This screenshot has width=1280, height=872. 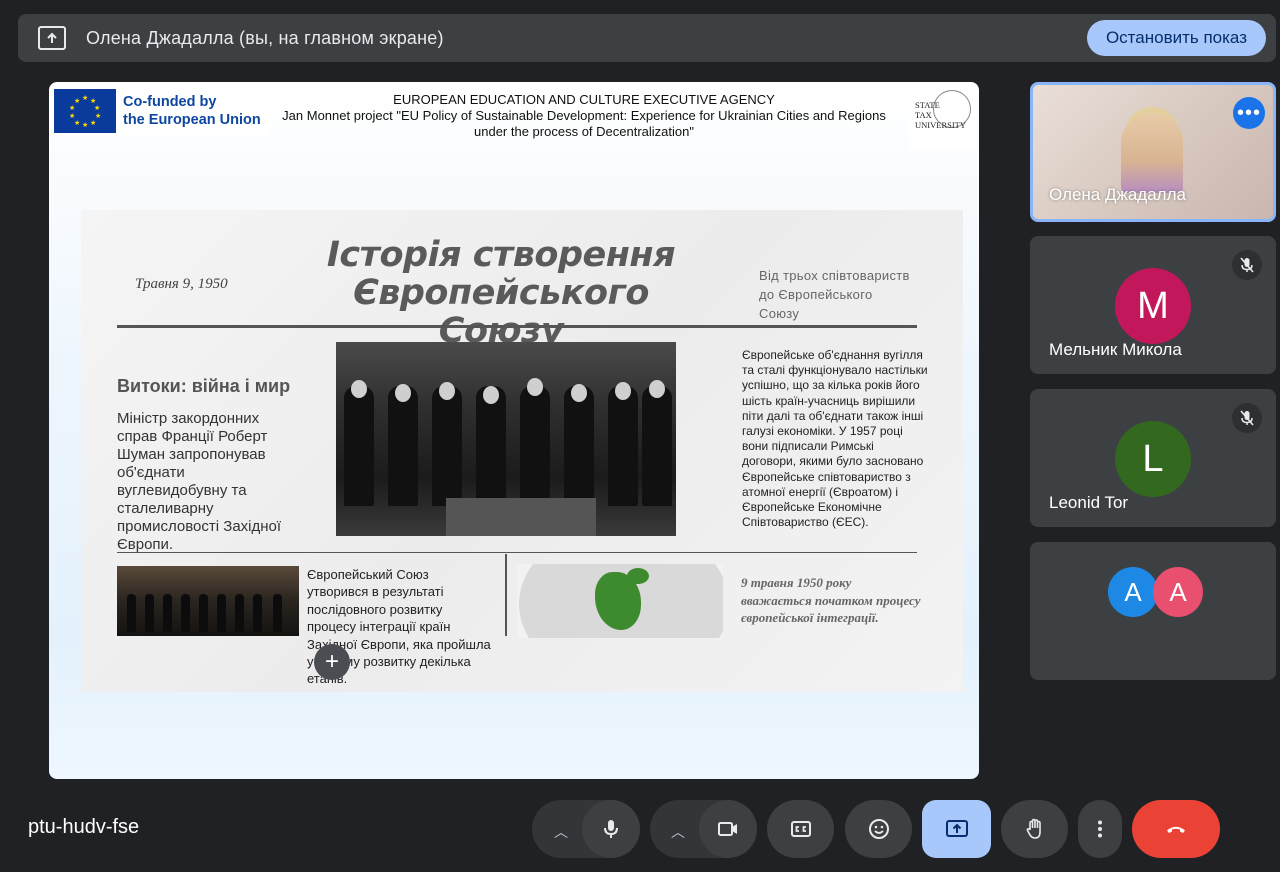 I want to click on hand-icon, so click(x=1033, y=828).